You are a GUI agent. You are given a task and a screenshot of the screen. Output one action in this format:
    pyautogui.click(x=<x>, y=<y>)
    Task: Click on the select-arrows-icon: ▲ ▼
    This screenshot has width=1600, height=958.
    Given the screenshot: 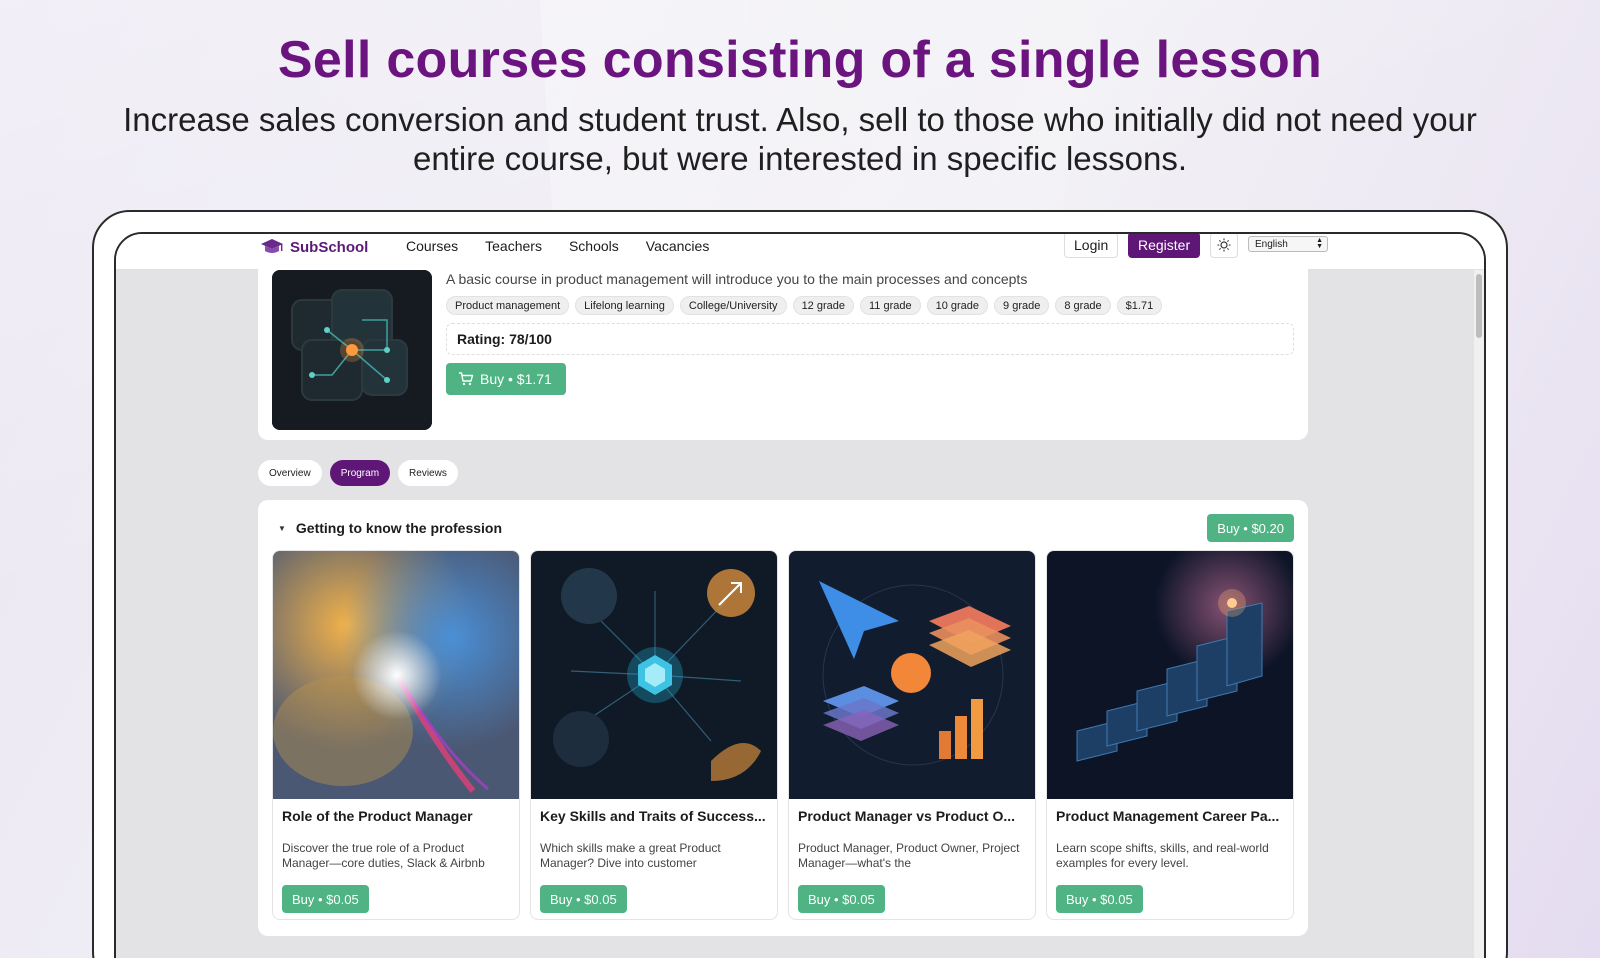 What is the action you would take?
    pyautogui.click(x=1319, y=243)
    